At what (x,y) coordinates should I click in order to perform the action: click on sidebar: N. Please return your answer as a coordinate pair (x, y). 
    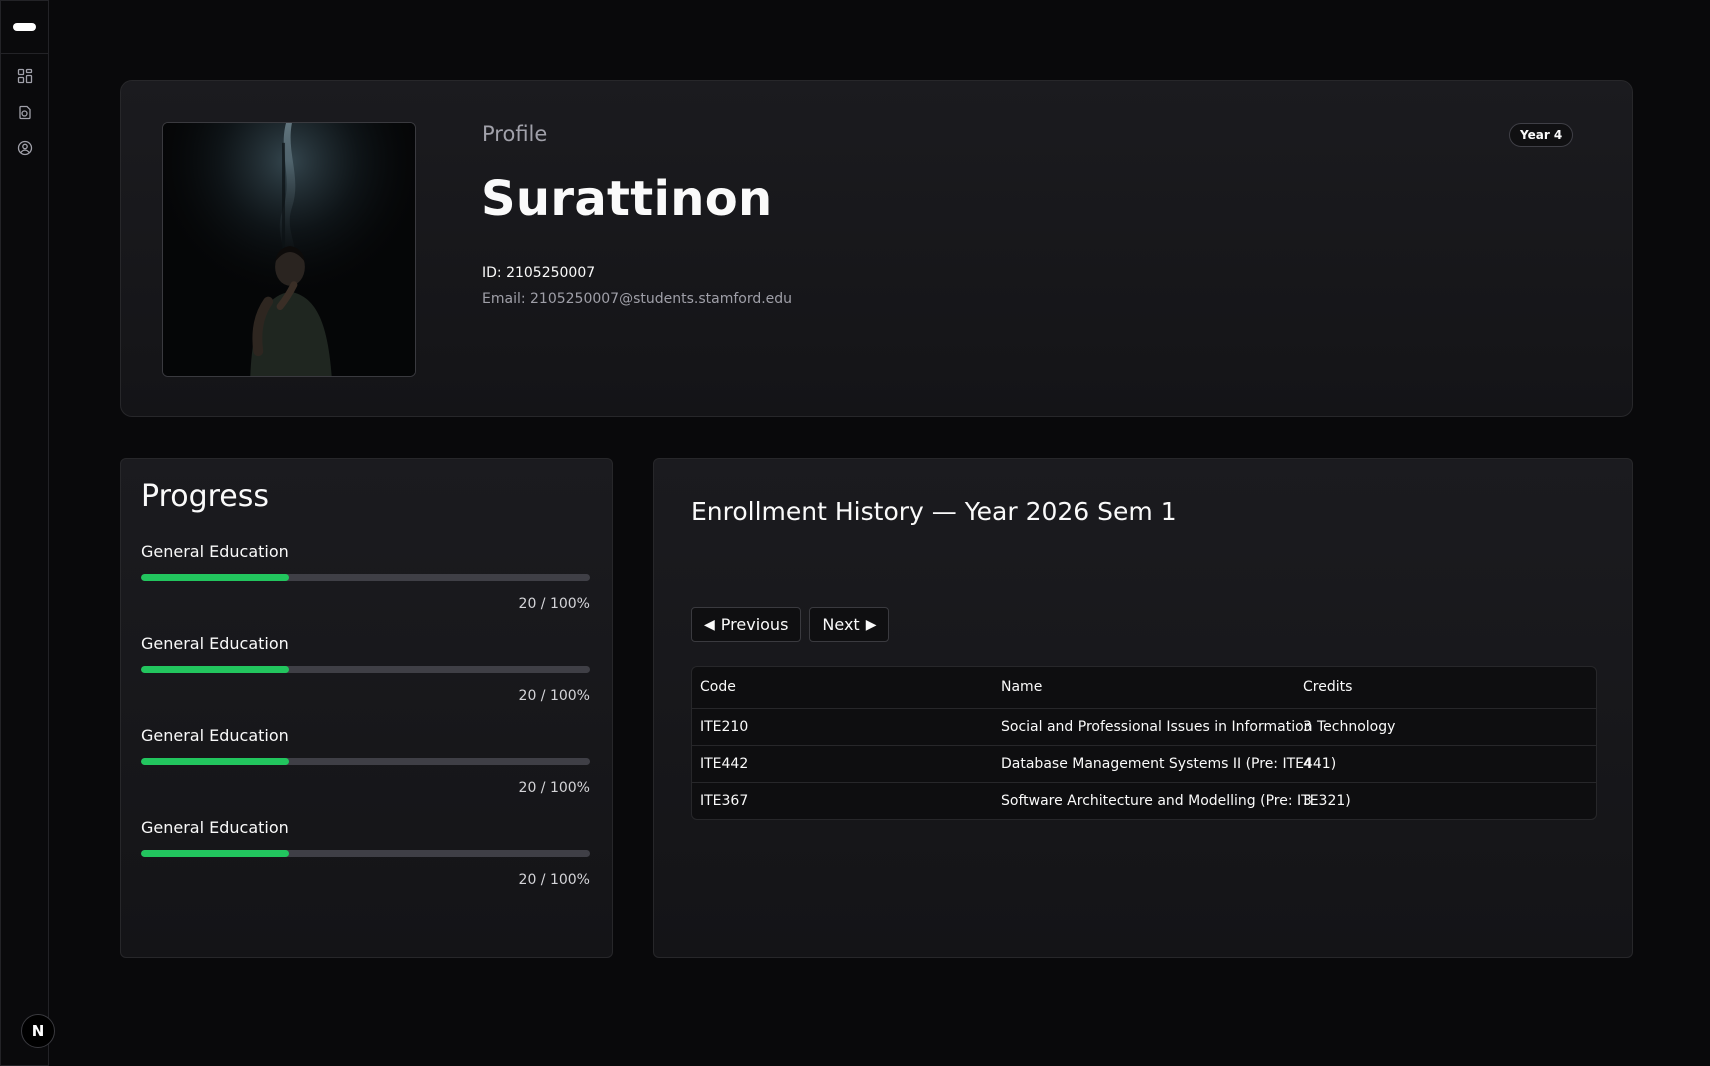
    Looking at the image, I should click on (27, 533).